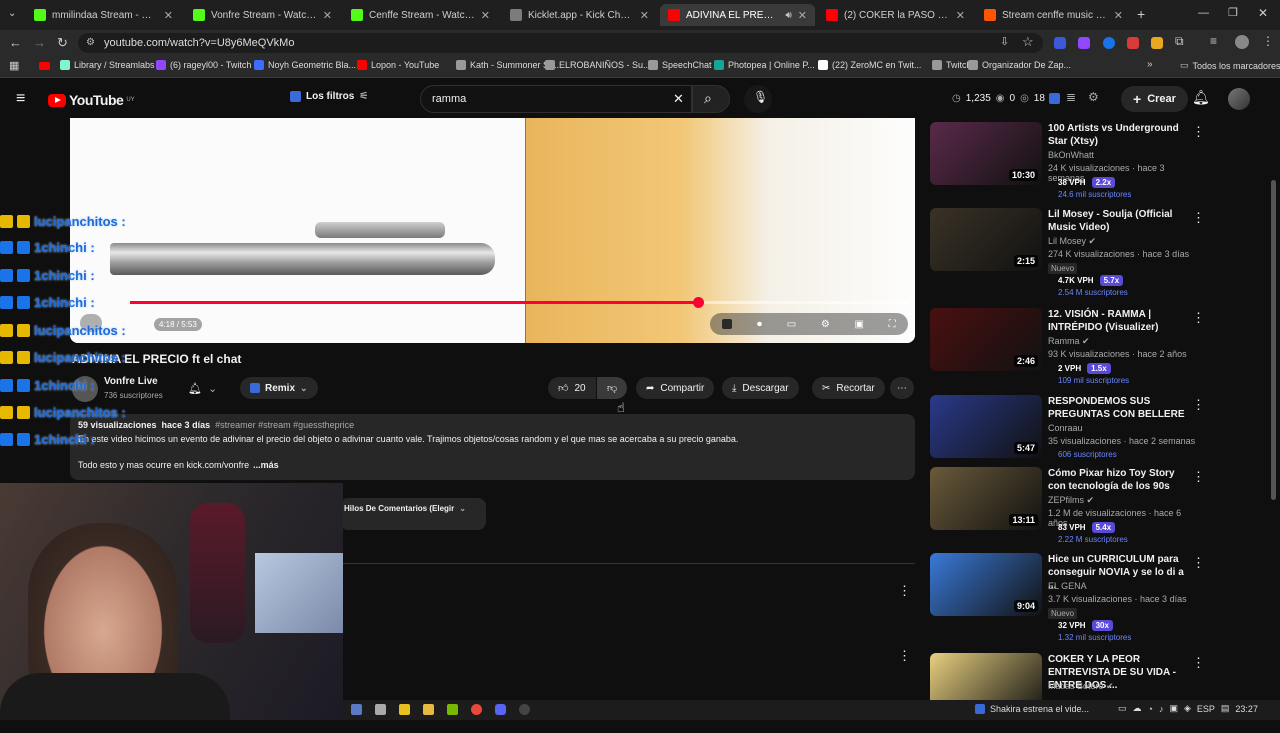 Image resolution: width=1280 pixels, height=733 pixels. What do you see at coordinates (848, 388) in the screenshot?
I see `clip-button: ✂ Recortar` at bounding box center [848, 388].